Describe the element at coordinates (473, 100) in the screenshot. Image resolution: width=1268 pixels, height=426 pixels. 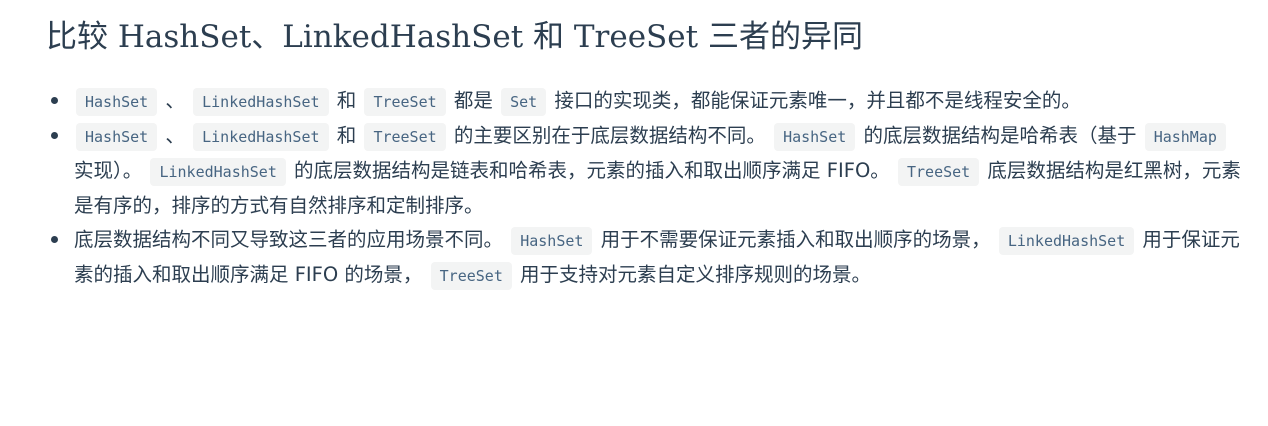
I see `list-item-text: 都是` at that location.